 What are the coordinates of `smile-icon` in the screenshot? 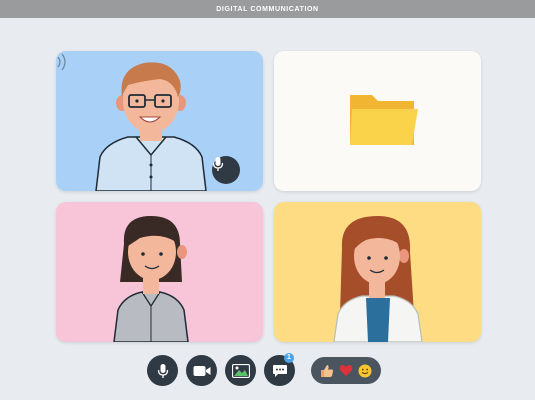 It's located at (365, 370).